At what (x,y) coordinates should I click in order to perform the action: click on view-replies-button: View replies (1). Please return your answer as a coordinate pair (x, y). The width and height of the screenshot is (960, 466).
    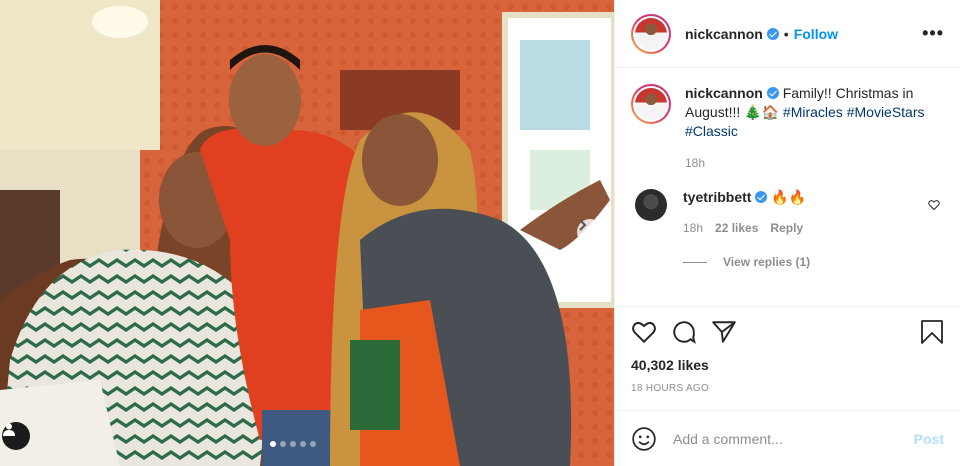
    Looking at the image, I should click on (813, 262).